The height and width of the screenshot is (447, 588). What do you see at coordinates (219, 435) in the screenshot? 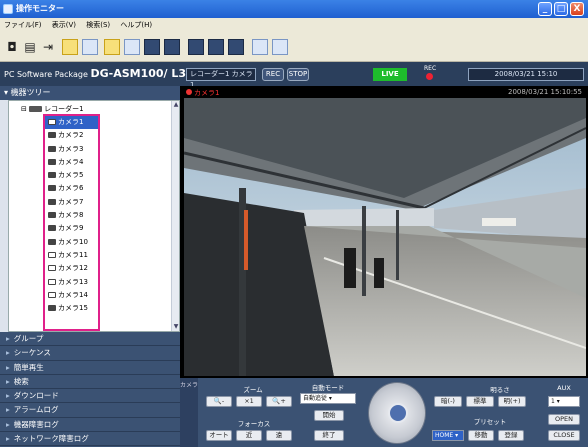
I see `focus-auto-button: オート` at bounding box center [219, 435].